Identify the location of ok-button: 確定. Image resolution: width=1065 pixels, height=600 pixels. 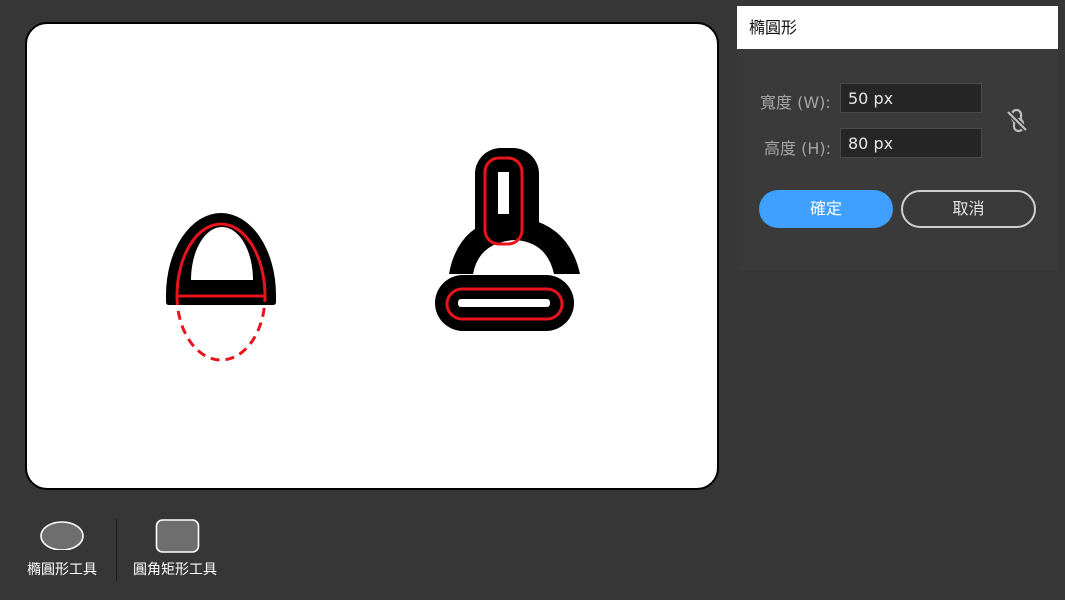
(826, 209).